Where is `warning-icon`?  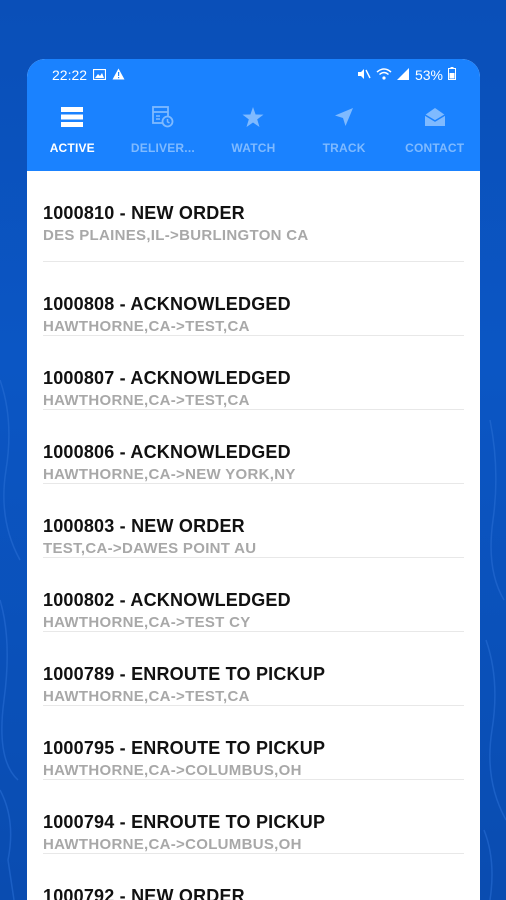
warning-icon is located at coordinates (118, 75).